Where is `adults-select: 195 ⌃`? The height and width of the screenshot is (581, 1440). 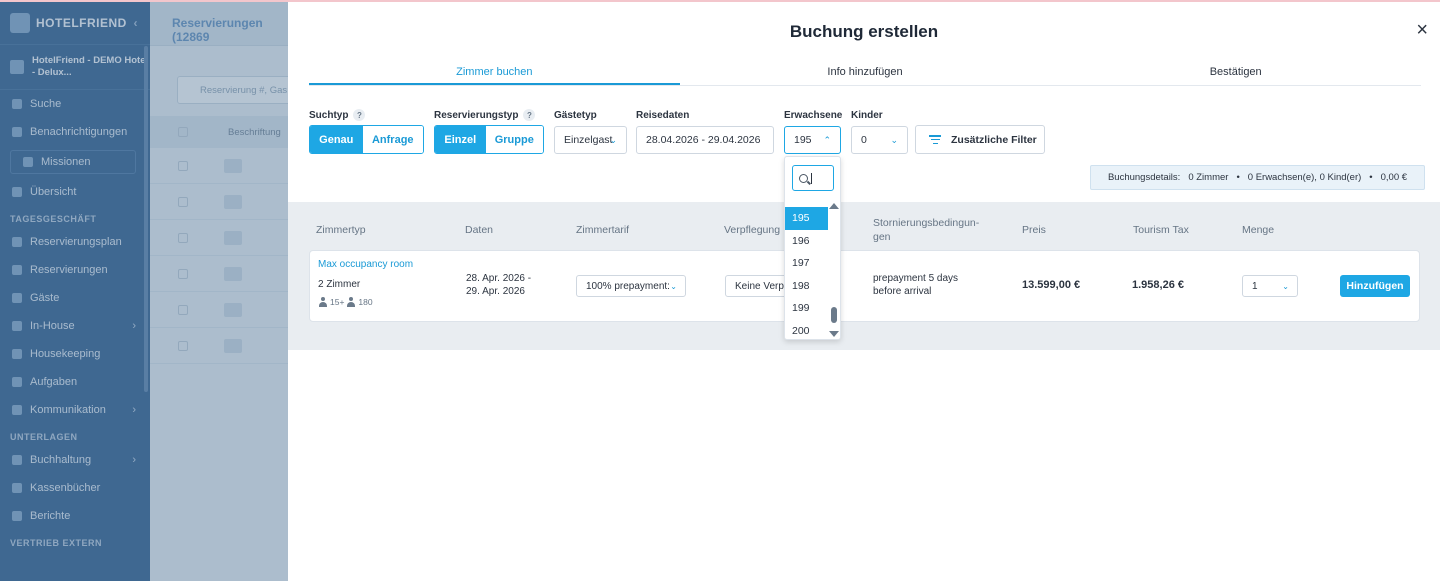
adults-select: 195 ⌃ is located at coordinates (812, 140).